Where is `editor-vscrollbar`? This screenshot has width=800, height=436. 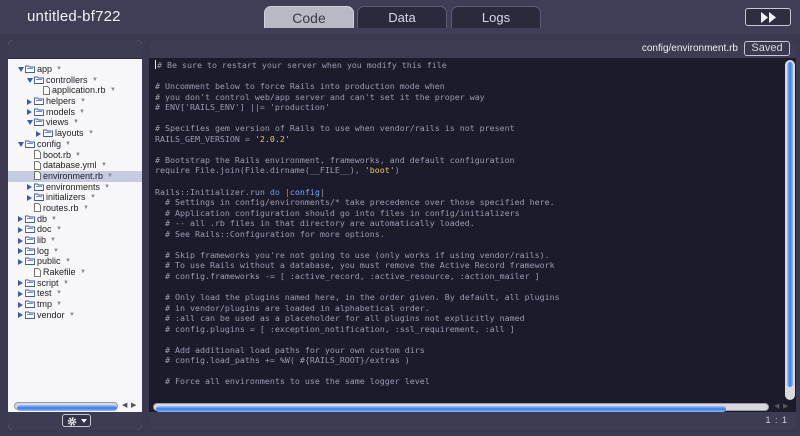 editor-vscrollbar is located at coordinates (790, 230).